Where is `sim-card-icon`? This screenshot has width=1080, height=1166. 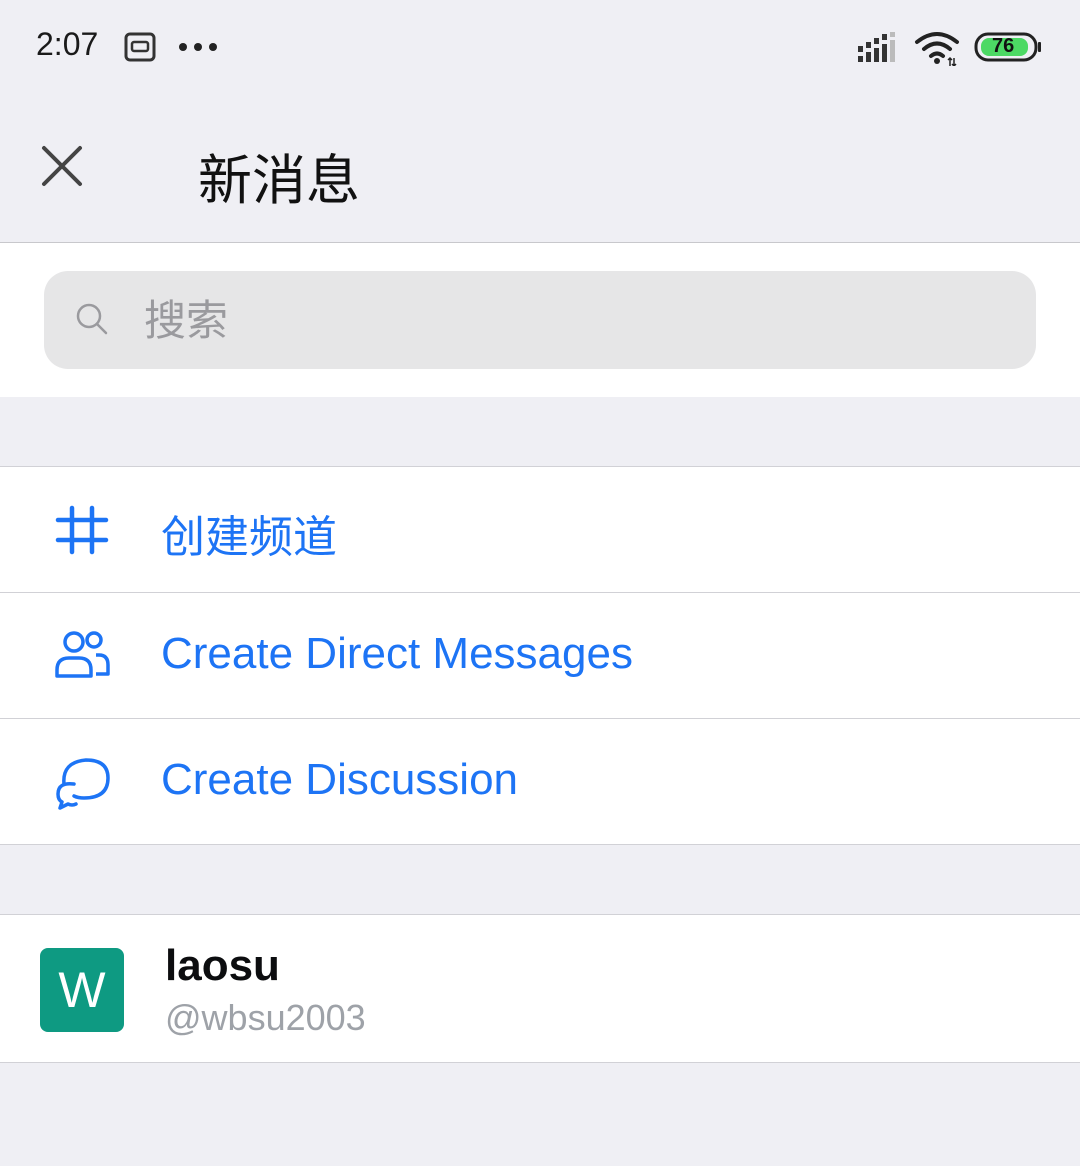
sim-card-icon is located at coordinates (140, 47).